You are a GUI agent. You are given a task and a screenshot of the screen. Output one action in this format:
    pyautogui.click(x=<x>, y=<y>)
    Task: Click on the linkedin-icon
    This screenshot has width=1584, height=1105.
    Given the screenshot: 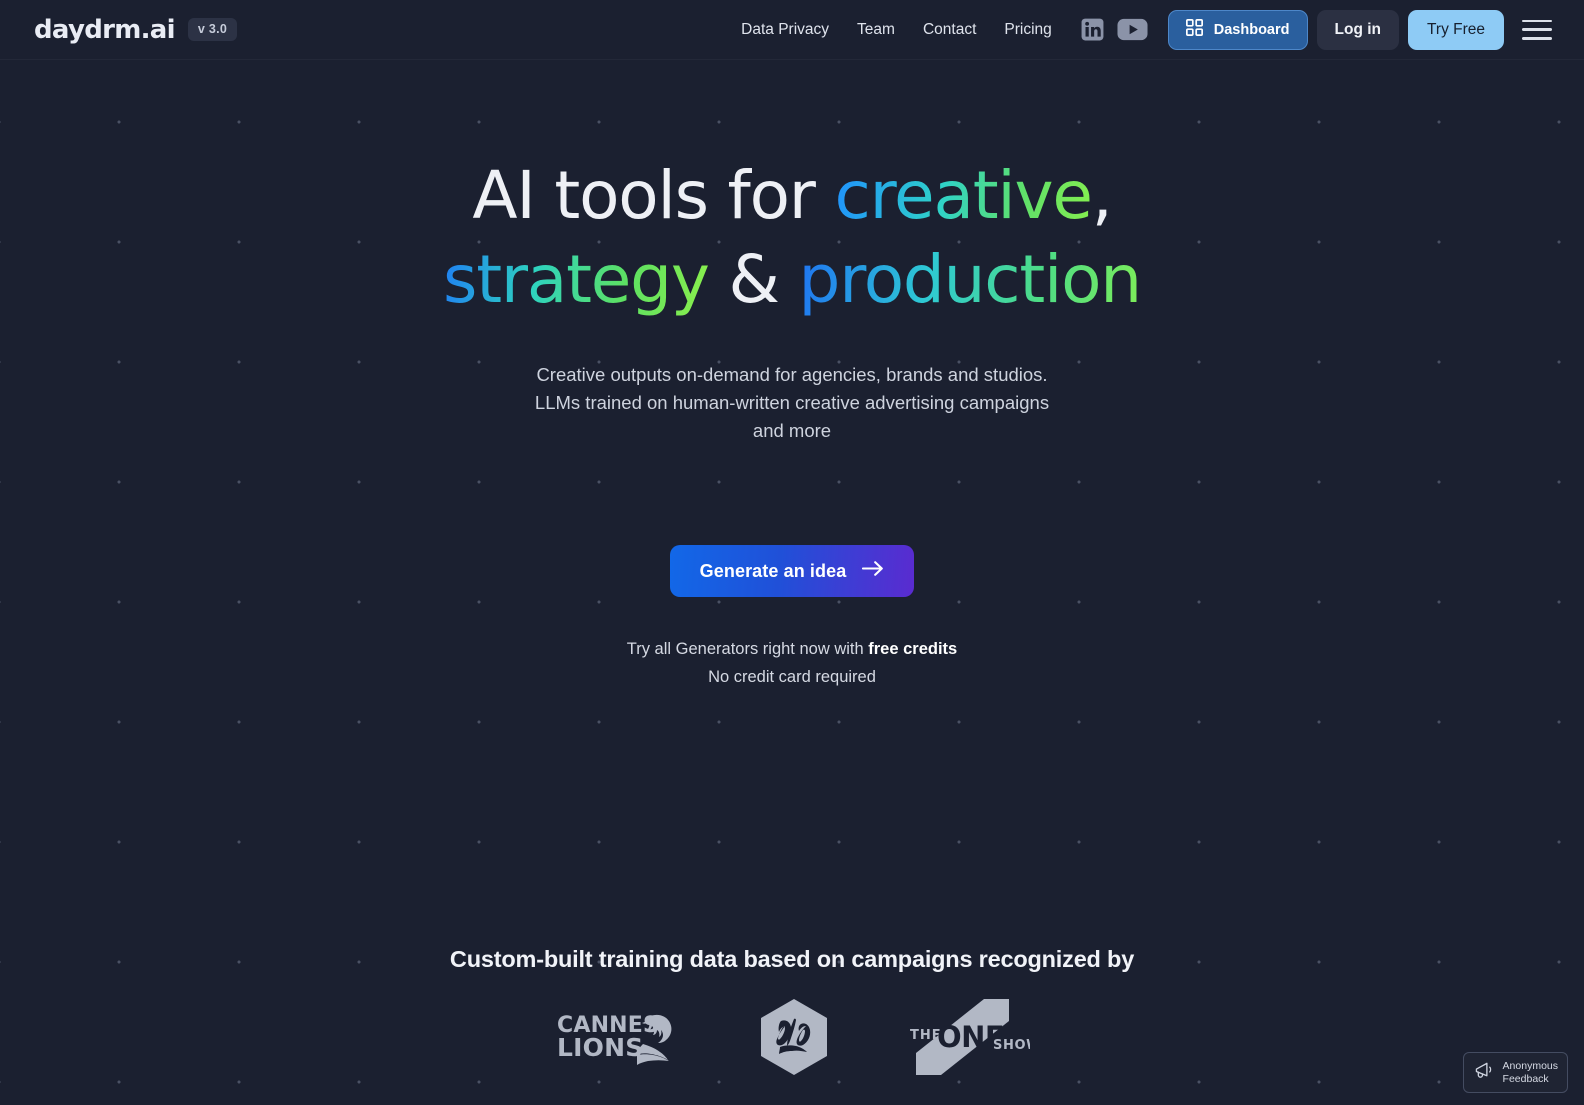 What is the action you would take?
    pyautogui.click(x=1092, y=29)
    